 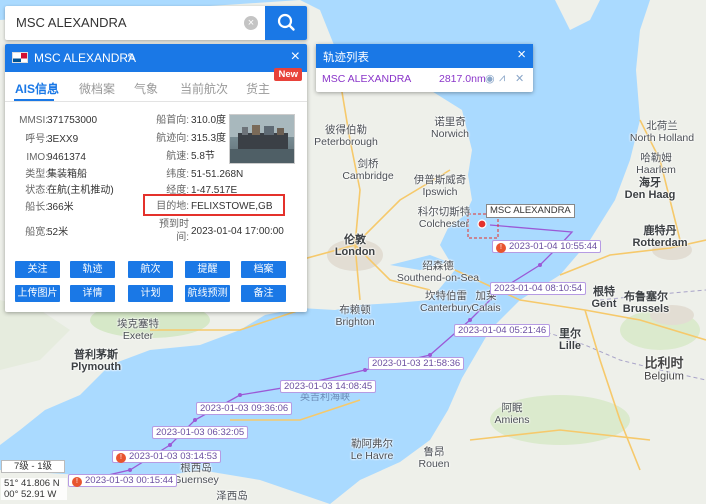 What do you see at coordinates (258, 88) in the screenshot?
I see `tab-cargo-owner: 货主` at bounding box center [258, 88].